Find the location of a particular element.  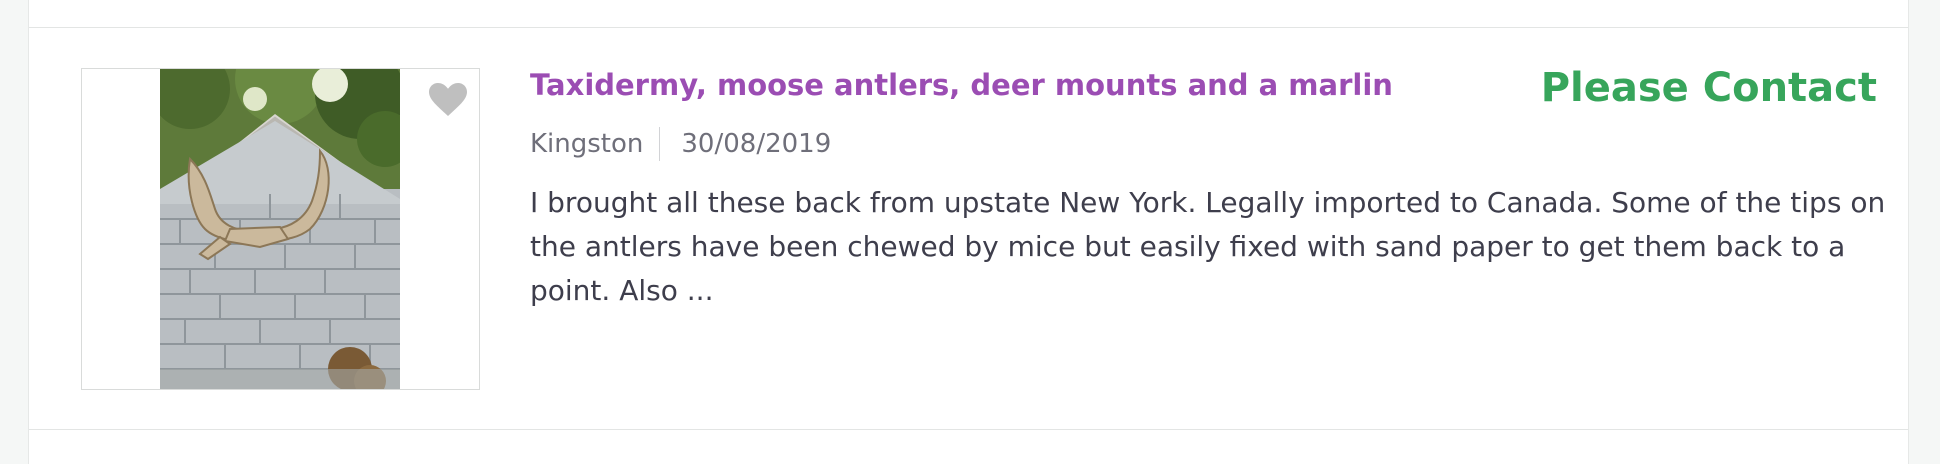

meta-separator is located at coordinates (660, 144).